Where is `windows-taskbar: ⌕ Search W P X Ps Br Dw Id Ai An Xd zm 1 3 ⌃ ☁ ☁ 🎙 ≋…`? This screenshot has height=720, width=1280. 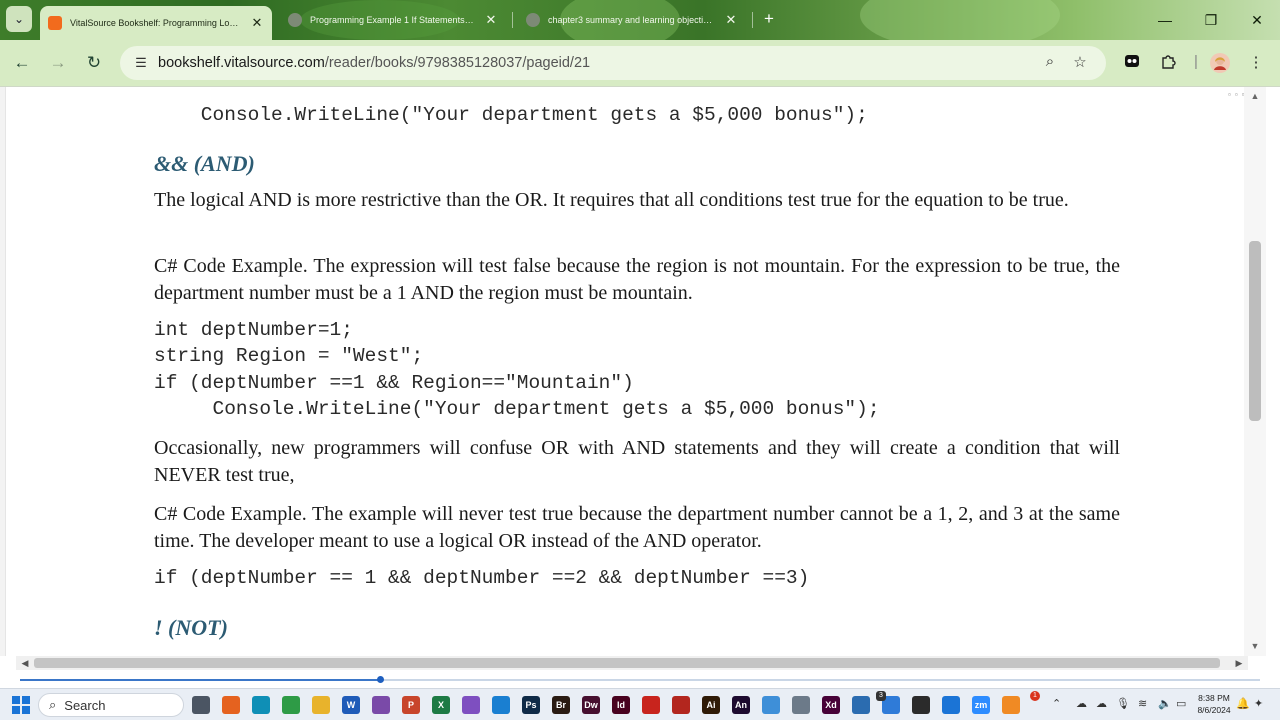
windows-taskbar: ⌕ Search W P X Ps Br Dw Id Ai An Xd zm 1 3 ⌃ ☁ ☁ 🎙 ≋… is located at coordinates (640, 704).